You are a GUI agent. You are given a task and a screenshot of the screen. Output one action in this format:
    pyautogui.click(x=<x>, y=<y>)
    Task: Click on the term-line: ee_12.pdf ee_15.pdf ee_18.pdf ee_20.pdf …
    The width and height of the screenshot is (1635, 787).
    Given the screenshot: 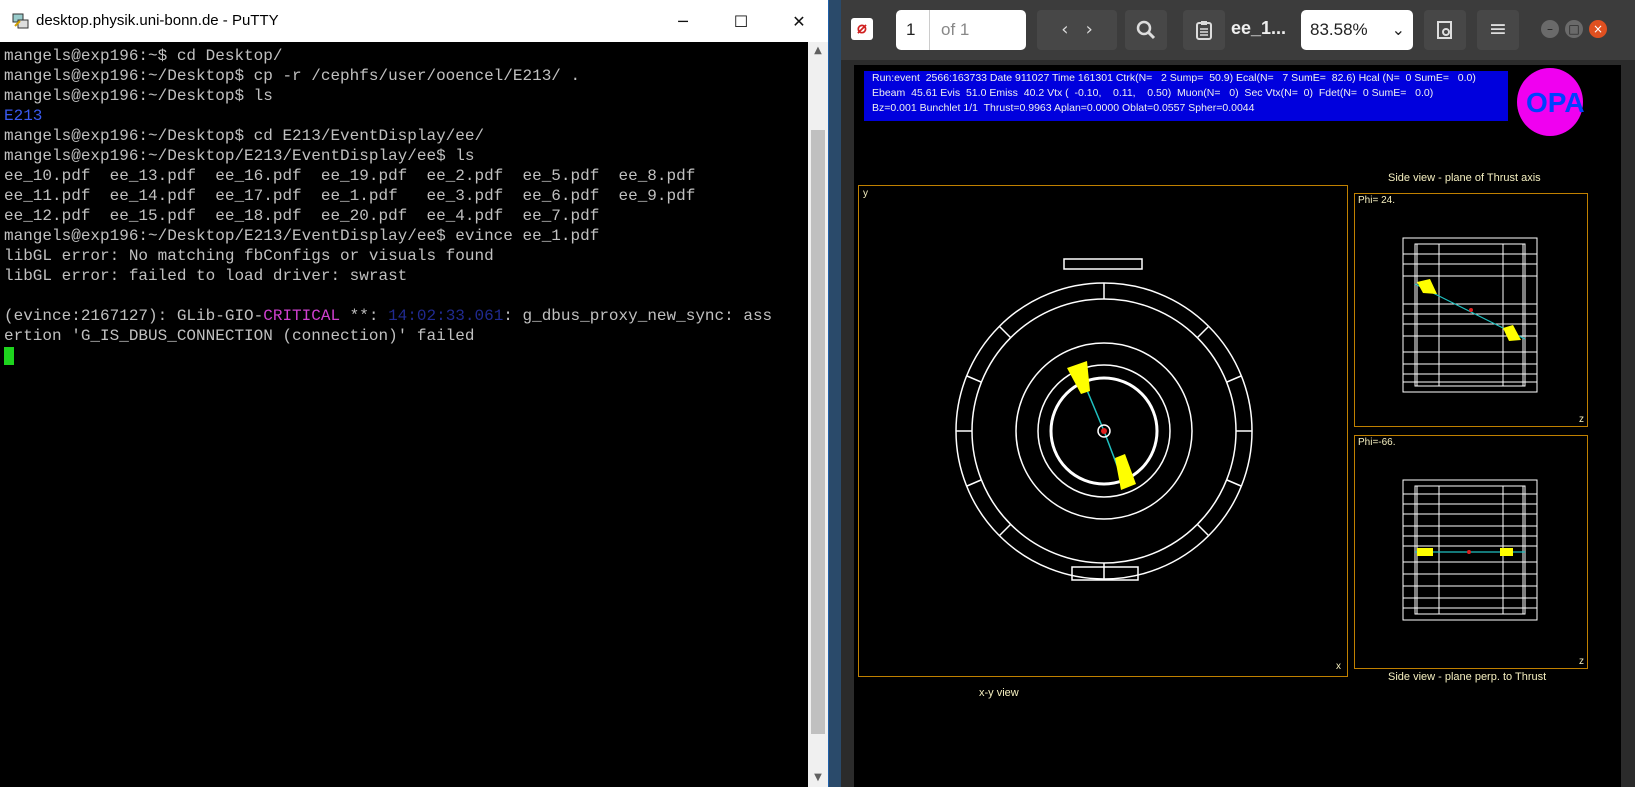 What is the action you would take?
    pyautogui.click(x=302, y=216)
    